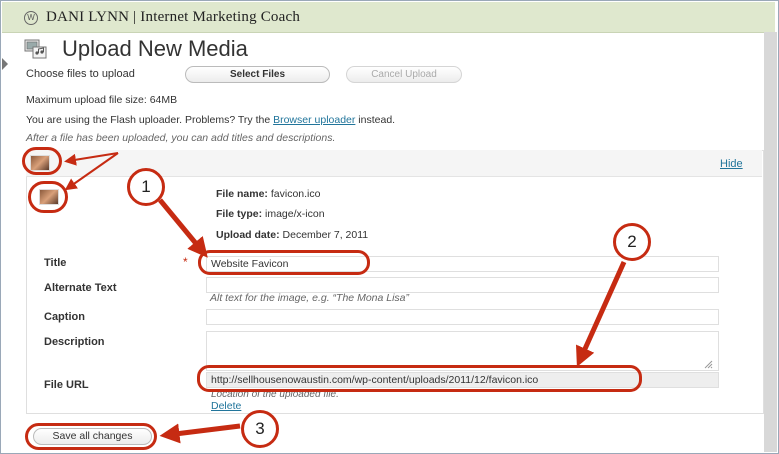 The image size is (779, 454). What do you see at coordinates (185, 262) in the screenshot?
I see `required-asterisk: *` at bounding box center [185, 262].